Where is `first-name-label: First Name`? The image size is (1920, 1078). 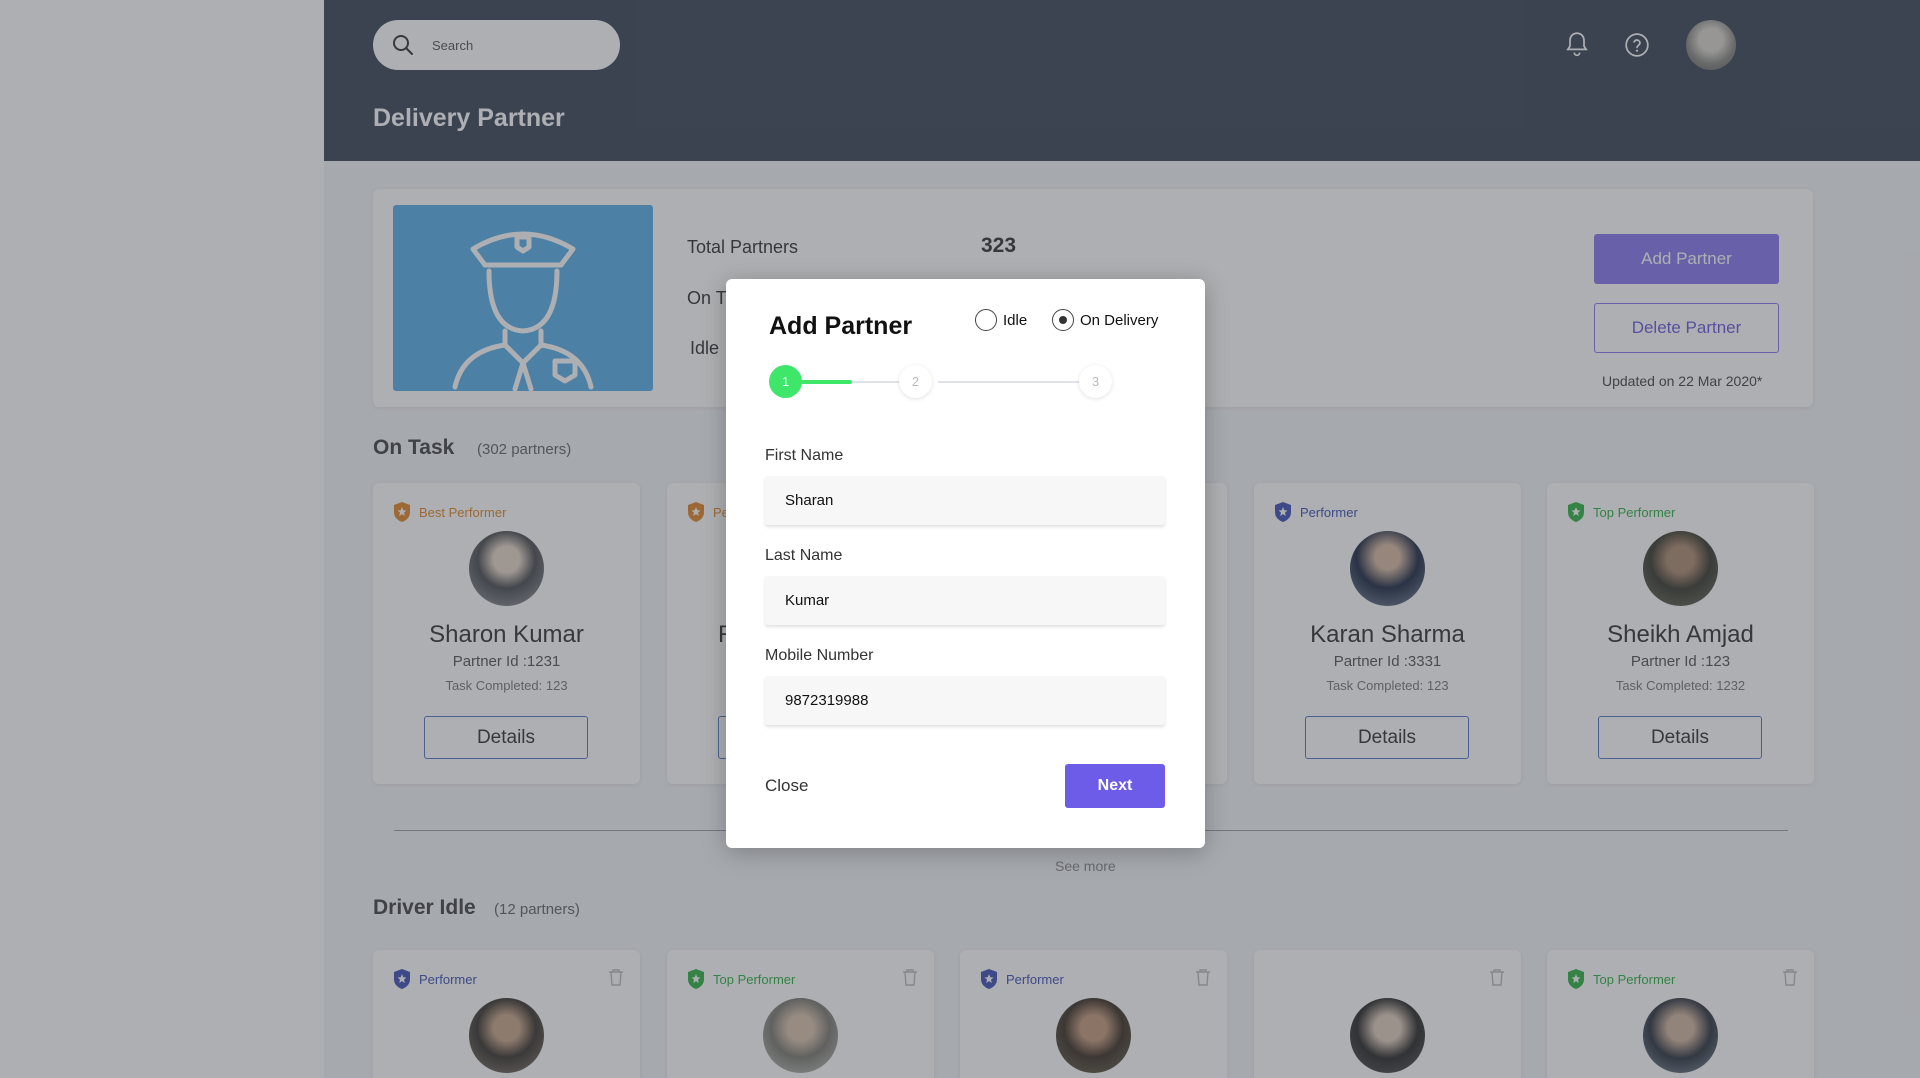
first-name-label: First Name is located at coordinates (804, 455).